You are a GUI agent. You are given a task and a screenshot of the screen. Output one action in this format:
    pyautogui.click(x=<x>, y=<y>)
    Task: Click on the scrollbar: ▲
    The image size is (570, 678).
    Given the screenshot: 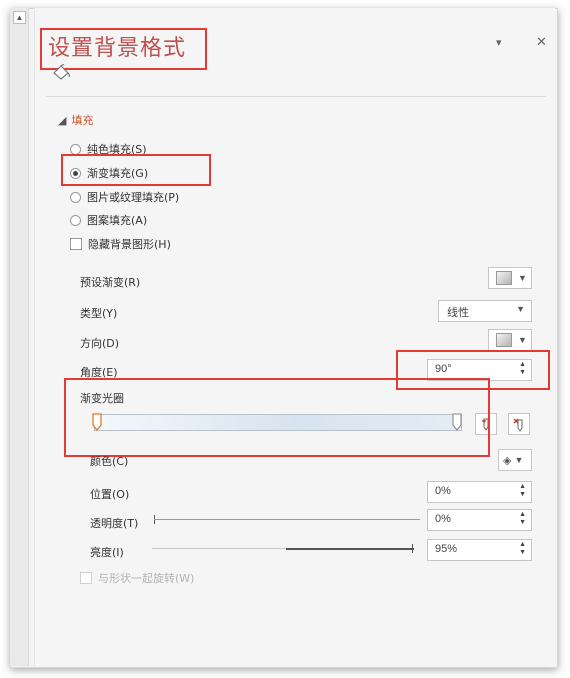 What is the action you would take?
    pyautogui.click(x=19, y=337)
    